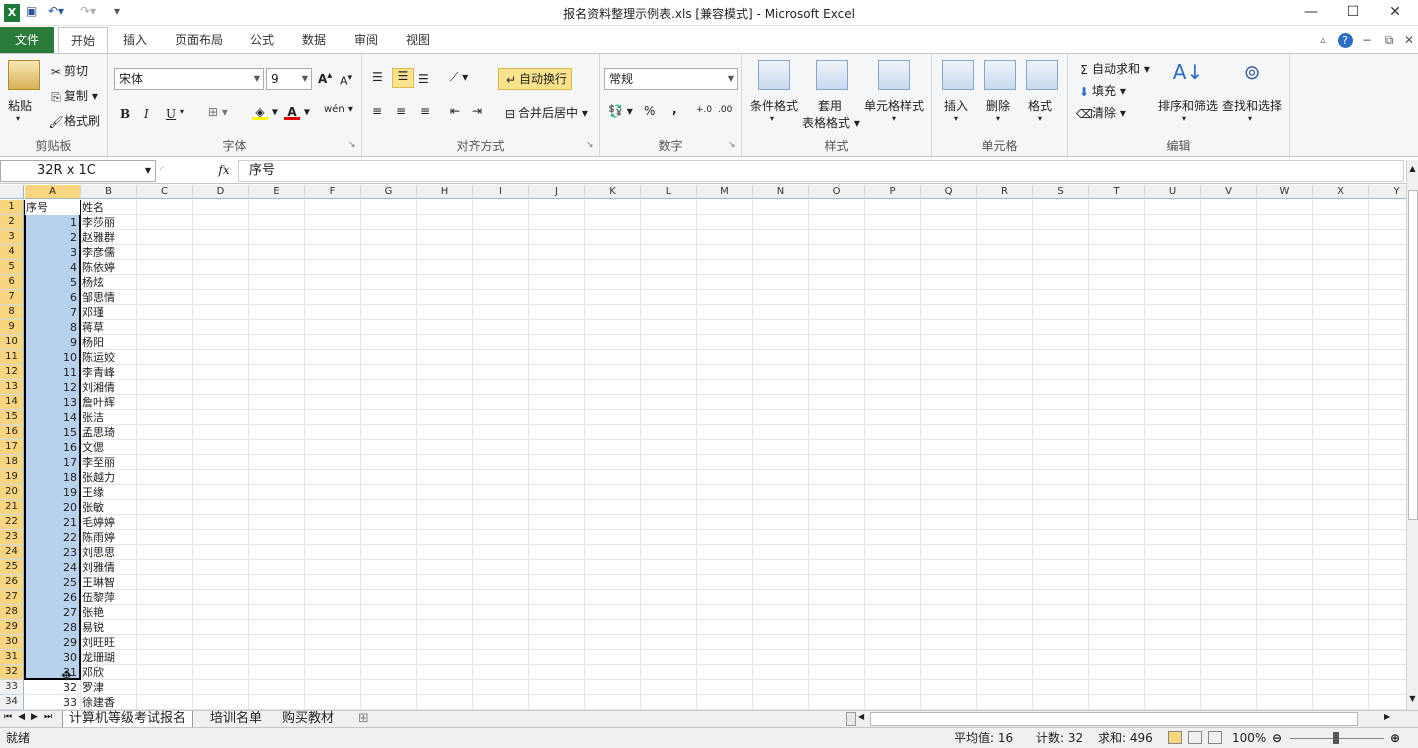 This screenshot has height=748, width=1418. What do you see at coordinates (12, 702) in the screenshot?
I see `row-header: 34` at bounding box center [12, 702].